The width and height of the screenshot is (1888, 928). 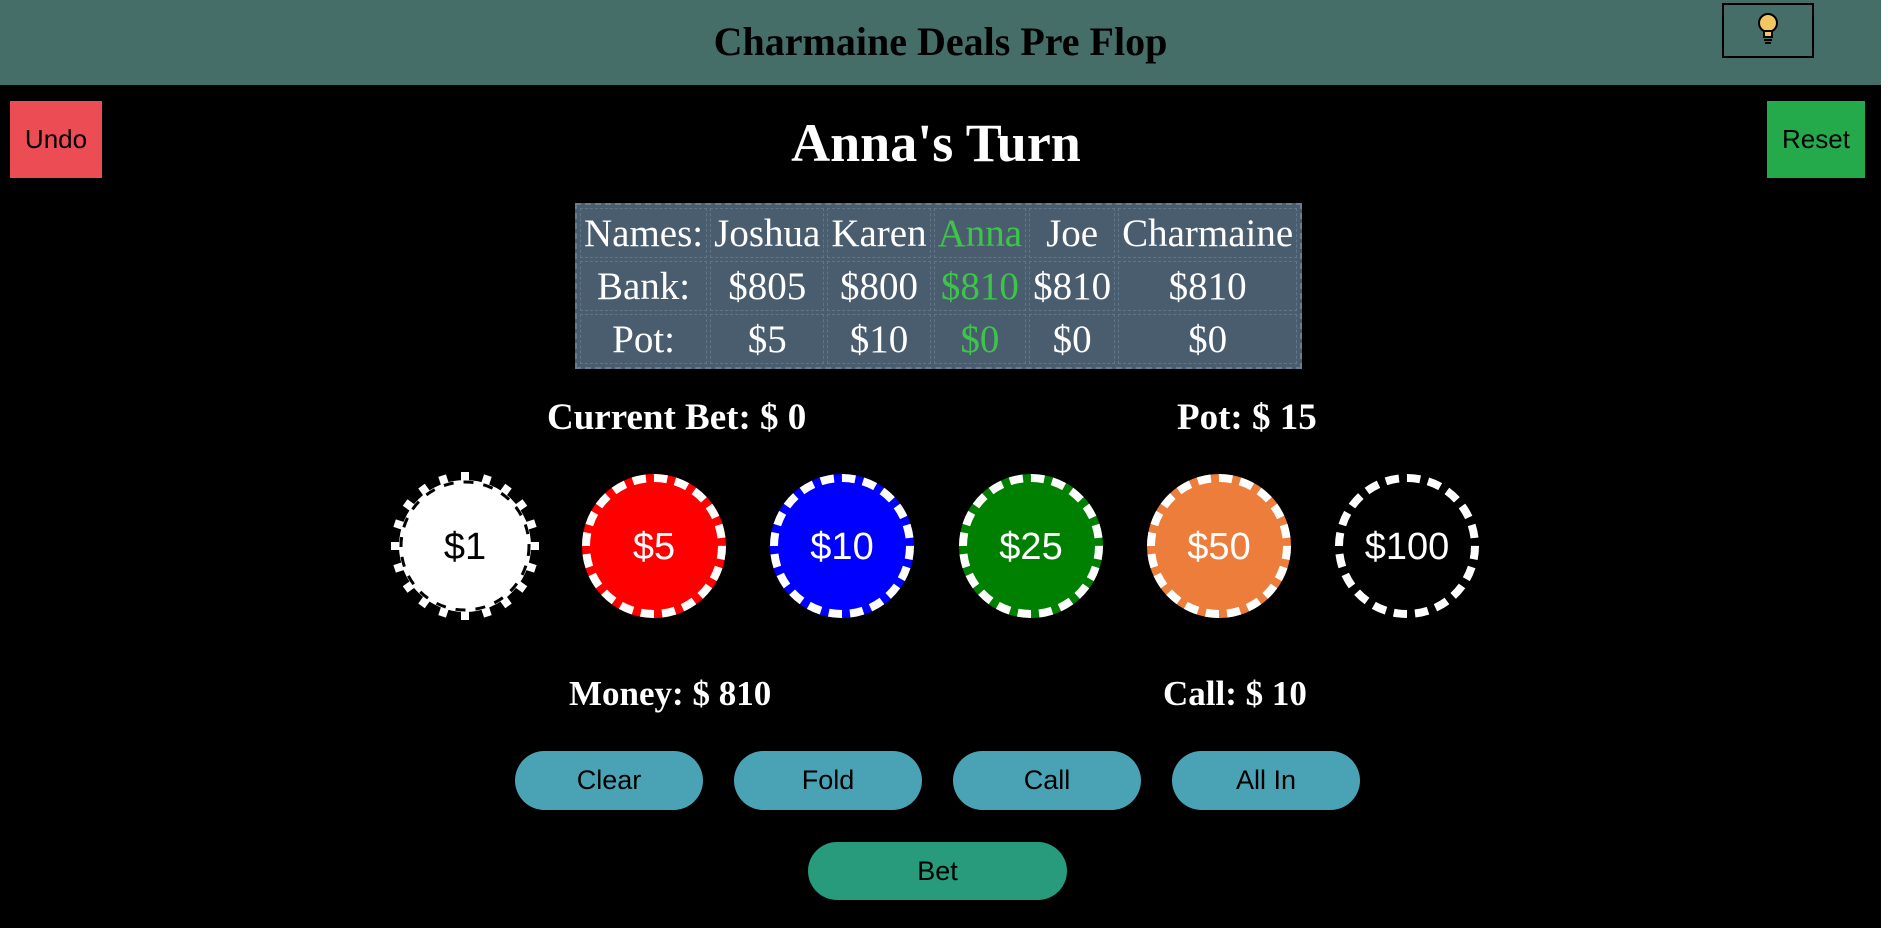 I want to click on player-bank-active: $810, so click(x=980, y=286).